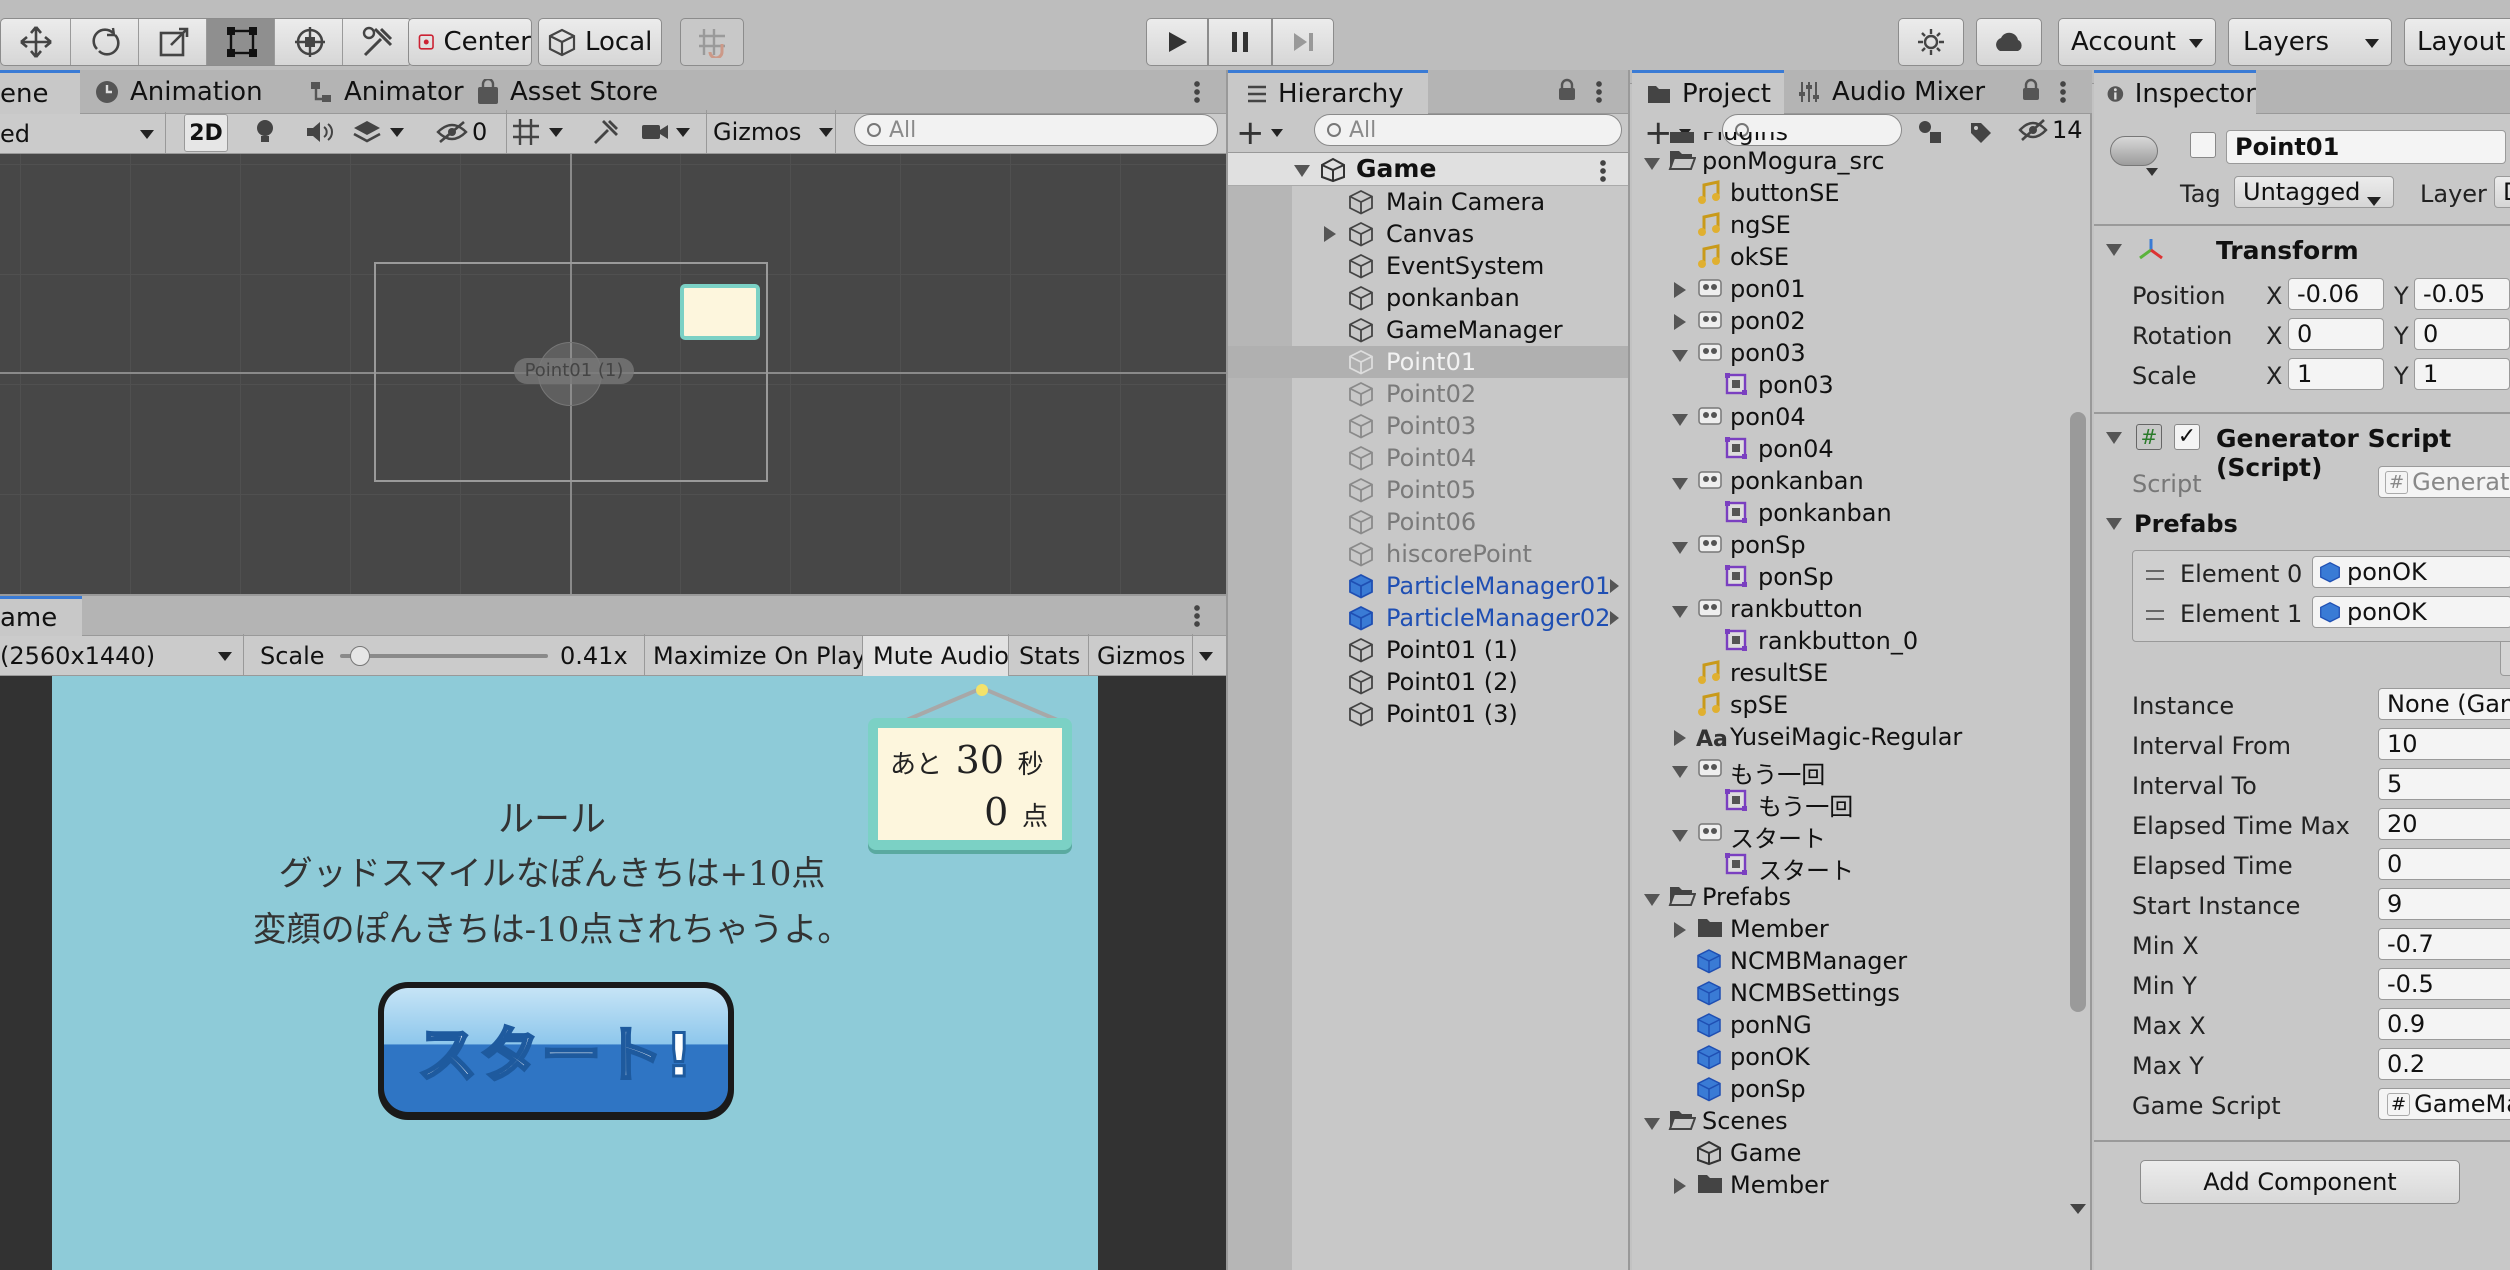 This screenshot has height=1270, width=2510. Describe the element at coordinates (1140, 656) in the screenshot. I see `game-gizmos-toggle: Gizmos` at that location.